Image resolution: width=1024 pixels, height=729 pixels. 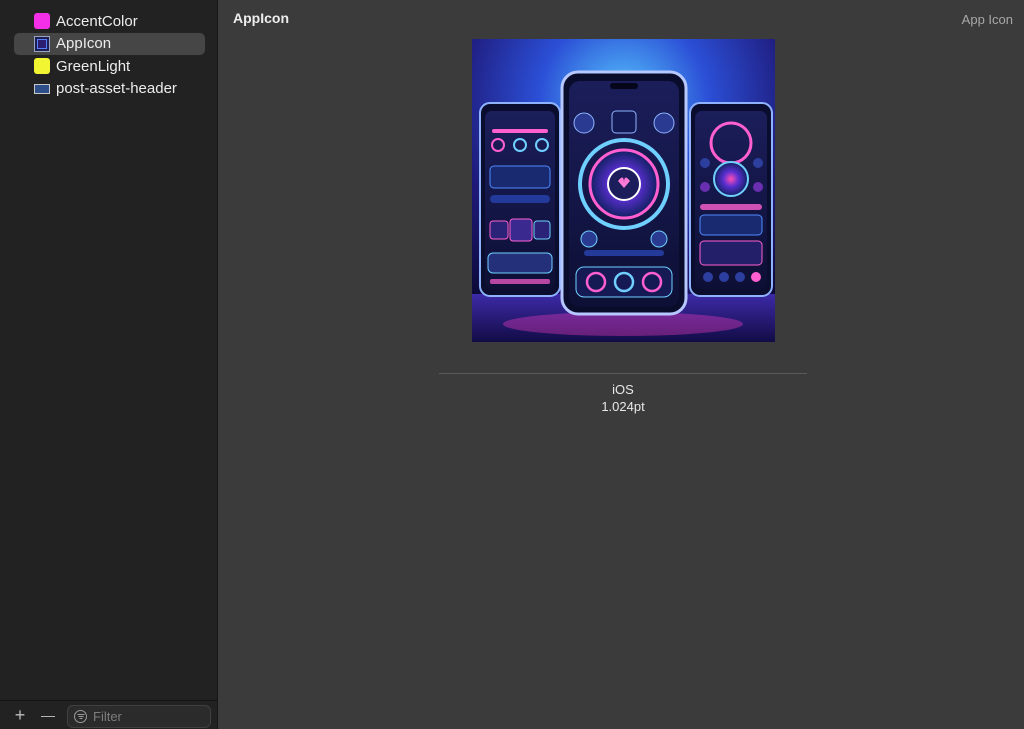 What do you see at coordinates (143, 716) in the screenshot?
I see `filter-input` at bounding box center [143, 716].